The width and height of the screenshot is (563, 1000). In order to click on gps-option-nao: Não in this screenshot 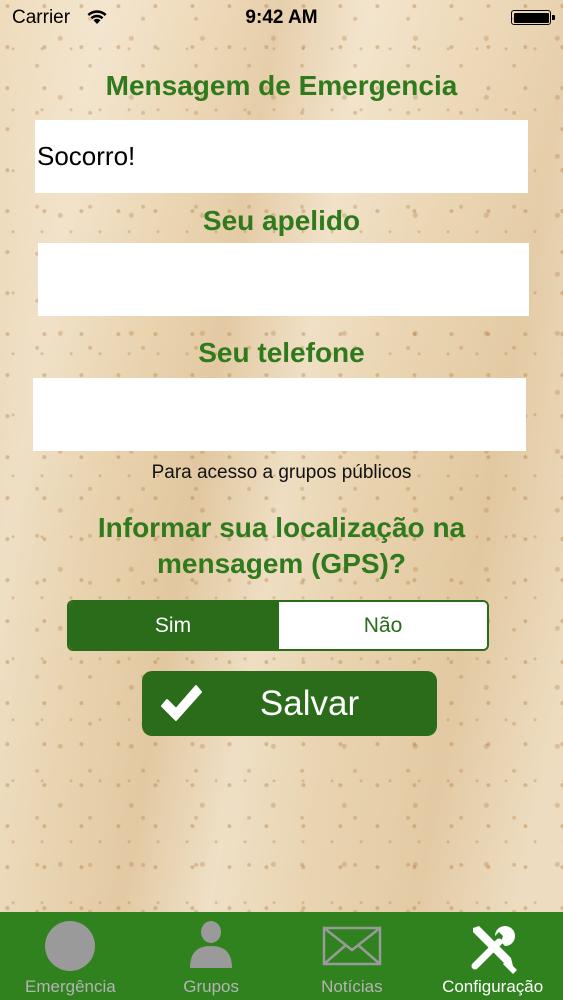, I will do `click(382, 625)`.